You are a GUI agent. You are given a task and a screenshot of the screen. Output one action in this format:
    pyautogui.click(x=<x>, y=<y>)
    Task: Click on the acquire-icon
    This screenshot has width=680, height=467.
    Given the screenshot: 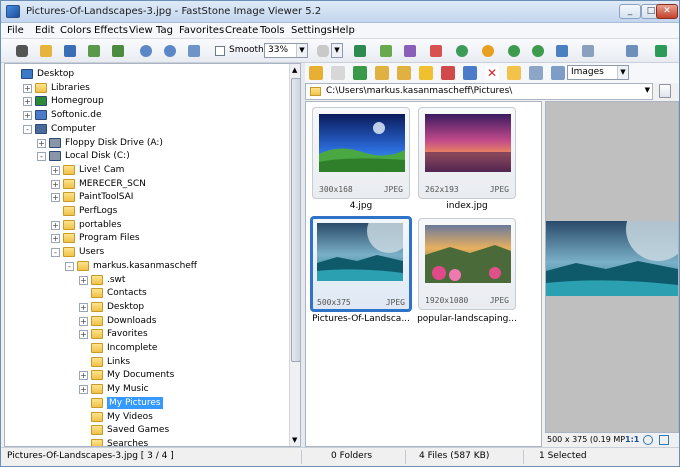 What is the action you would take?
    pyautogui.click(x=22, y=51)
    